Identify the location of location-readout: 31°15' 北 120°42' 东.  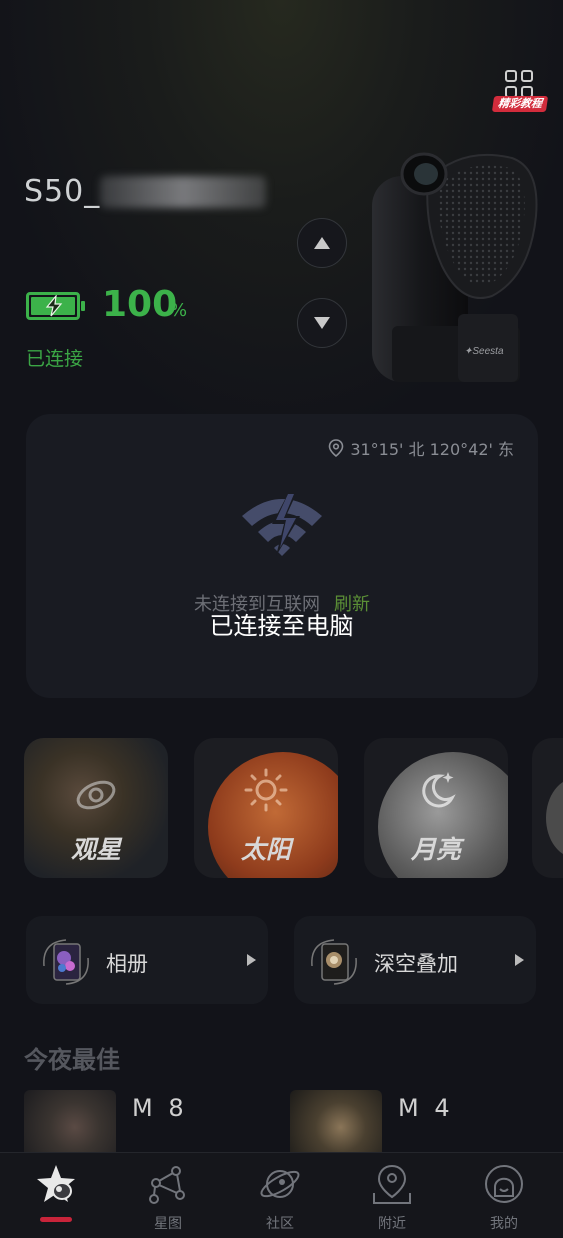
(421, 448).